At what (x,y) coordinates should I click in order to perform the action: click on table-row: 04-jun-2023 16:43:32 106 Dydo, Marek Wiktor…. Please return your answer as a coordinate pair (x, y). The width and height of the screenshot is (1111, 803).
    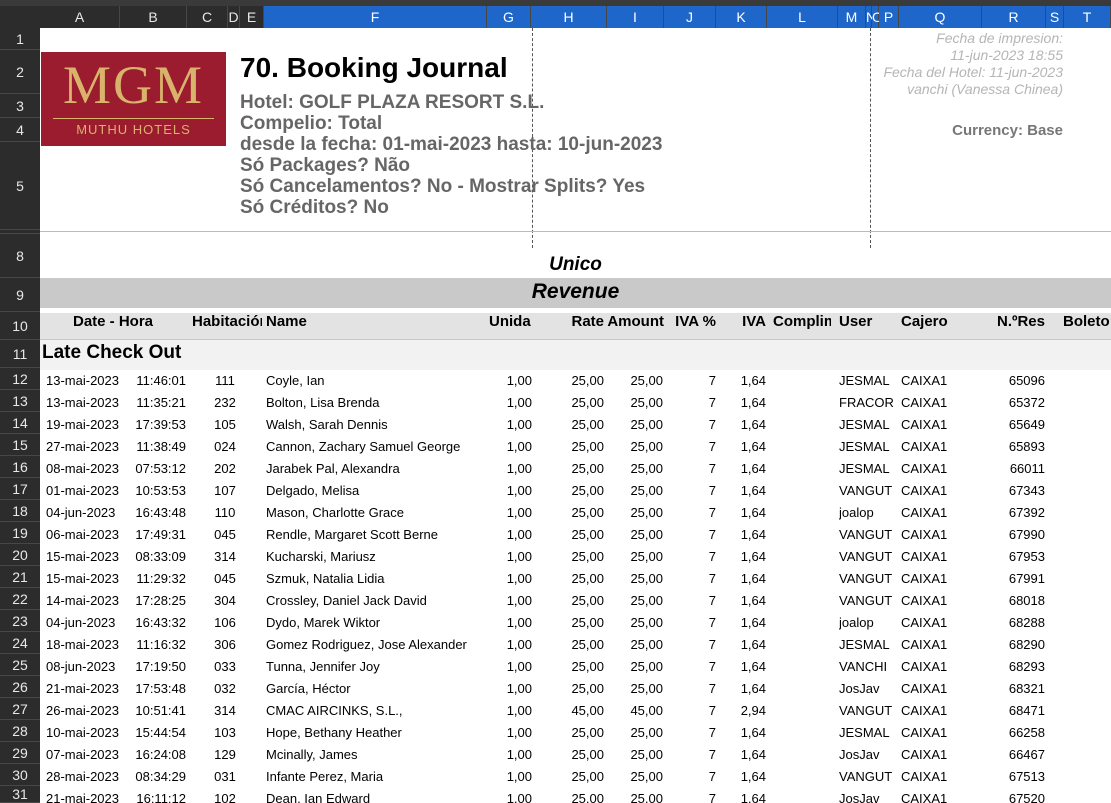
    Looking at the image, I should click on (575, 623).